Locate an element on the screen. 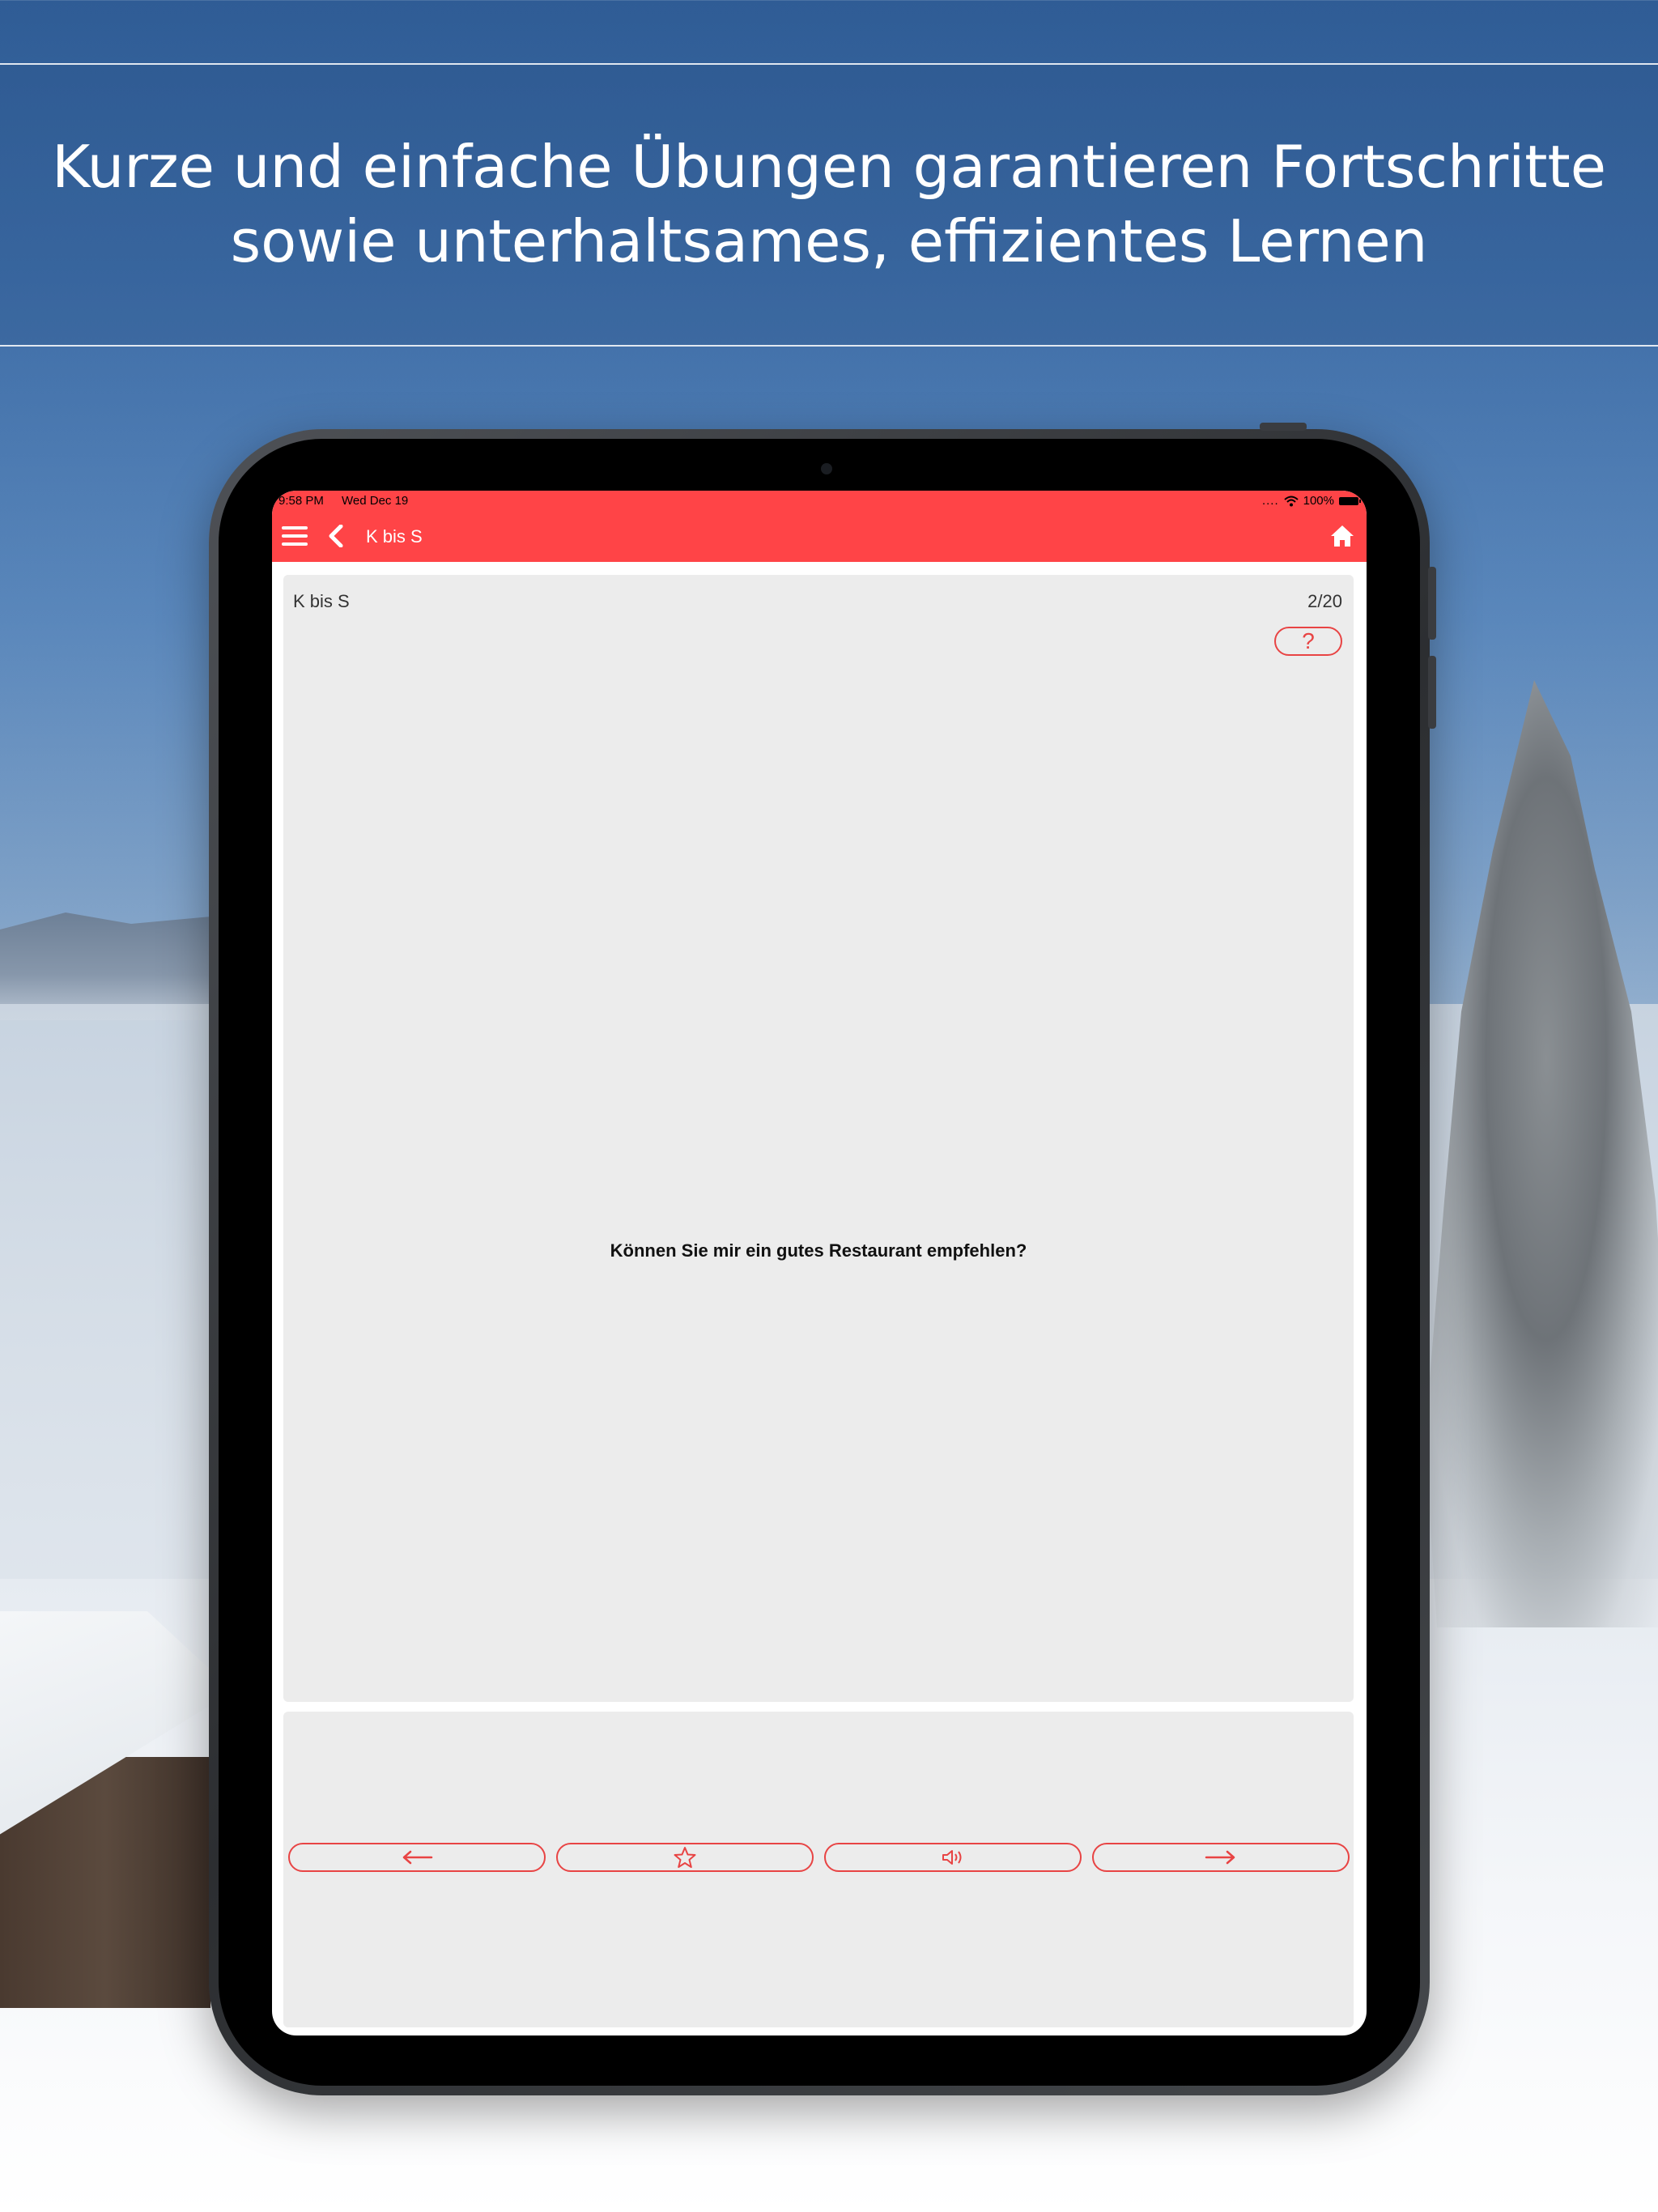 The width and height of the screenshot is (1658, 2212). help-button: ? is located at coordinates (1308, 641).